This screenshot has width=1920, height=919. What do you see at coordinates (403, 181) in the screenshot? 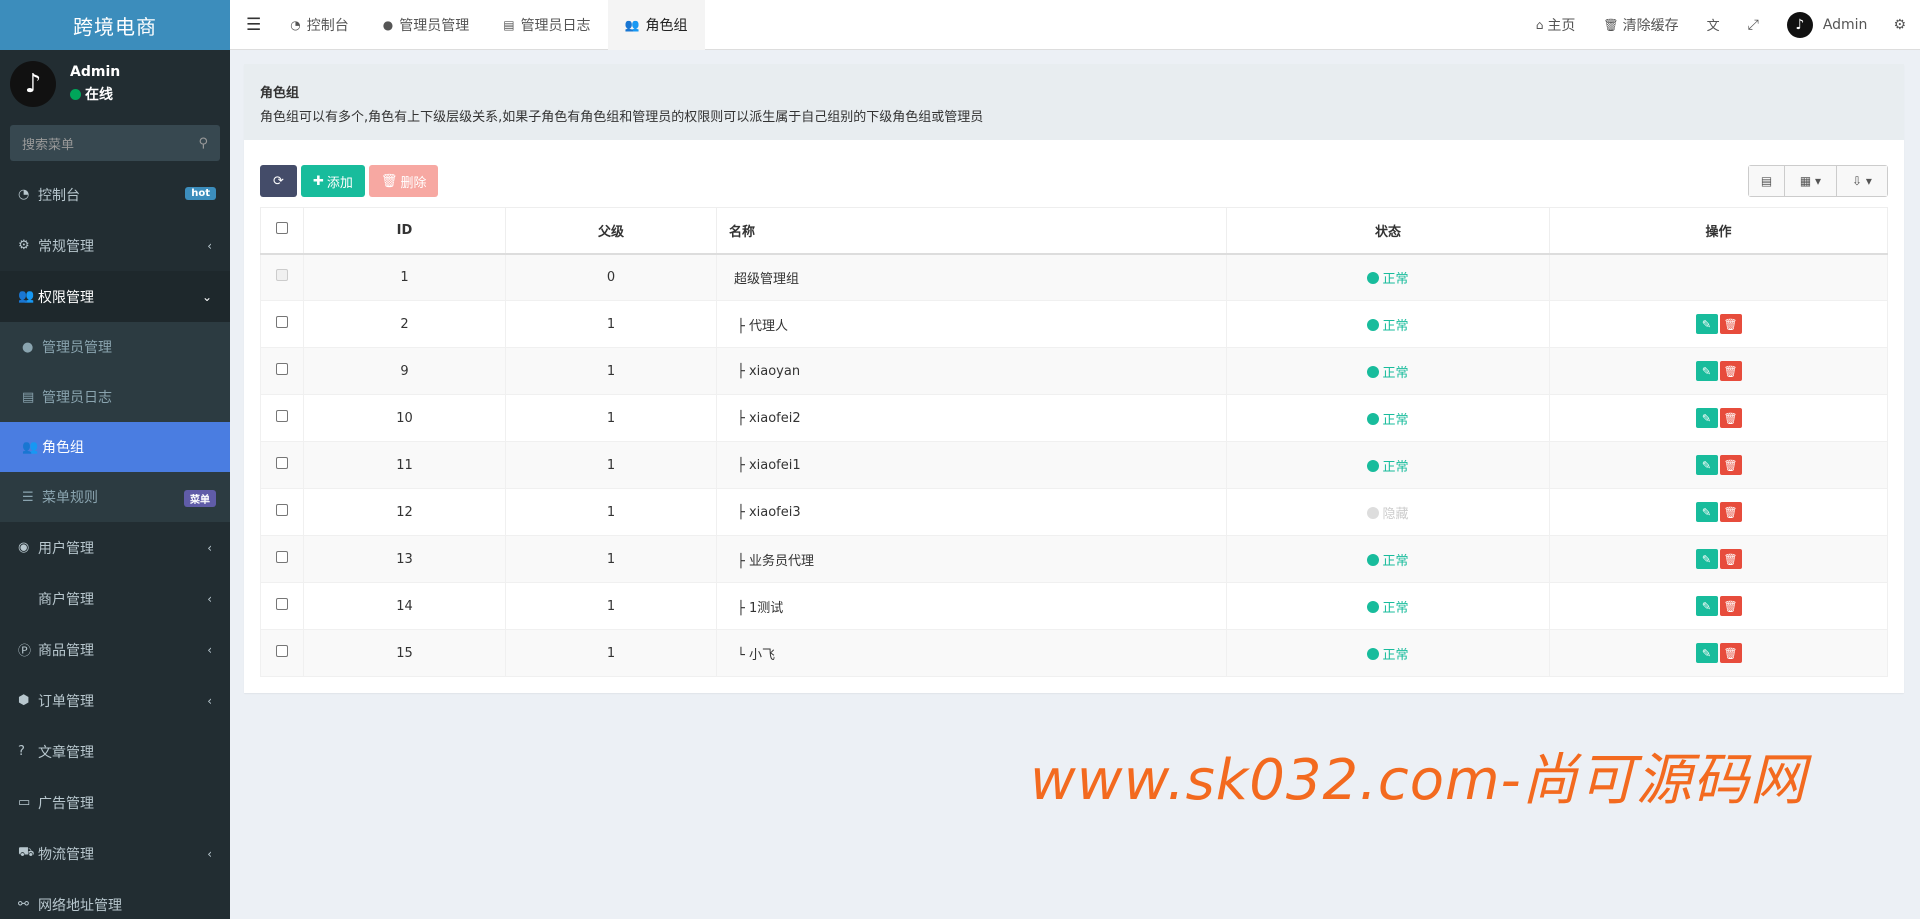
I see `delete-button: 🗑 删除` at bounding box center [403, 181].